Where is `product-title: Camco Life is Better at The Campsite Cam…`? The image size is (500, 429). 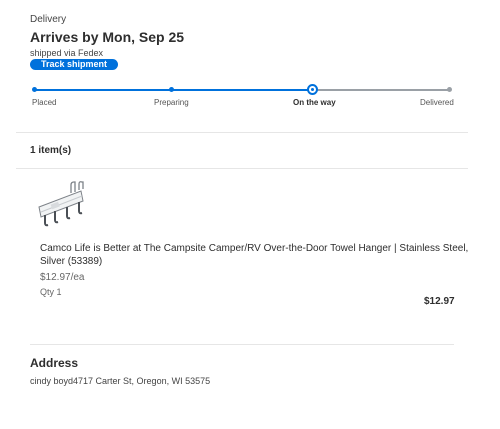 product-title: Camco Life is Better at The Campsite Cam… is located at coordinates (255, 255).